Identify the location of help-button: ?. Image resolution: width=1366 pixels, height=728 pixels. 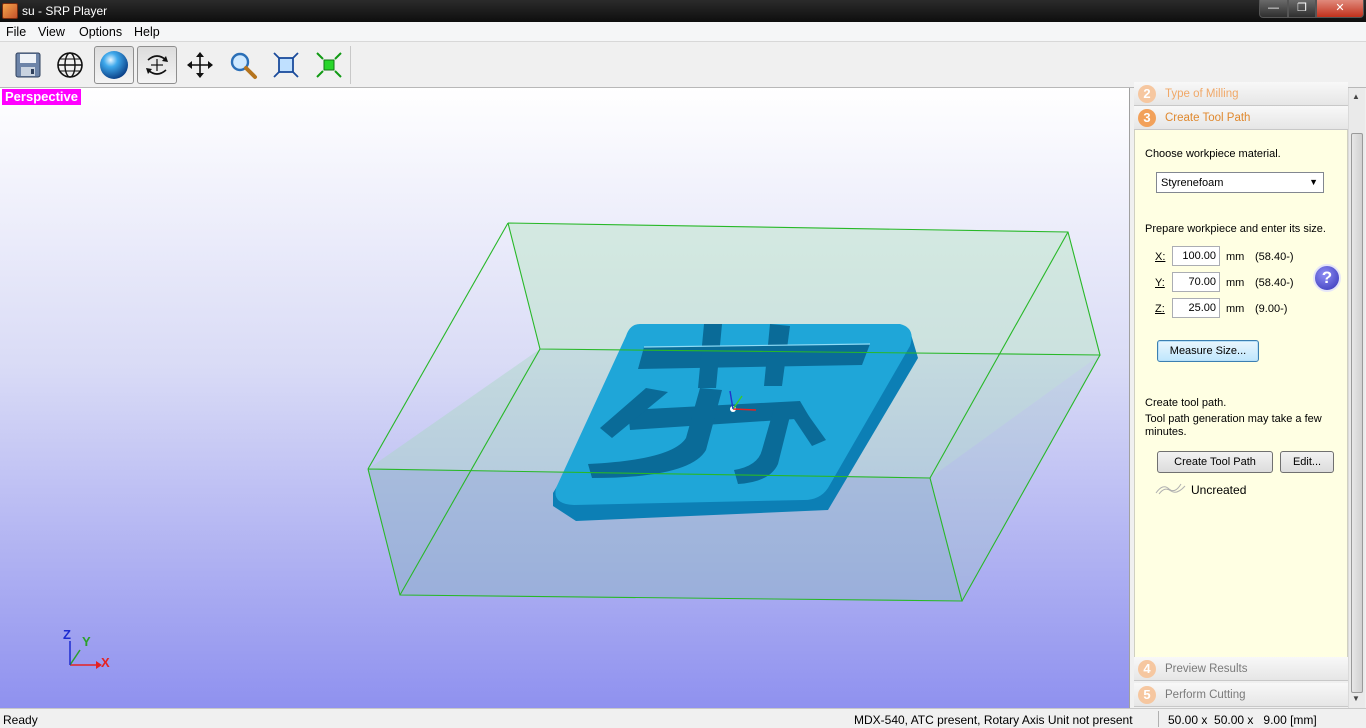
(1327, 278).